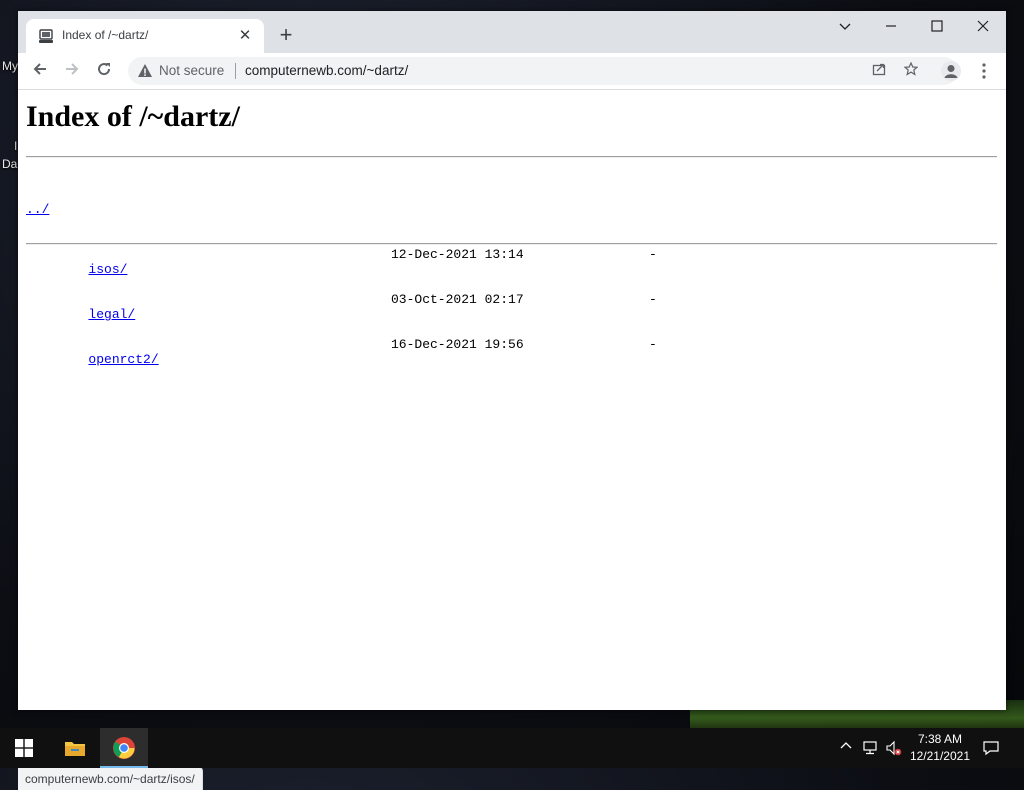  What do you see at coordinates (543, 71) in the screenshot?
I see `address-bar: Not secure computernewb.com/~dartz/` at bounding box center [543, 71].